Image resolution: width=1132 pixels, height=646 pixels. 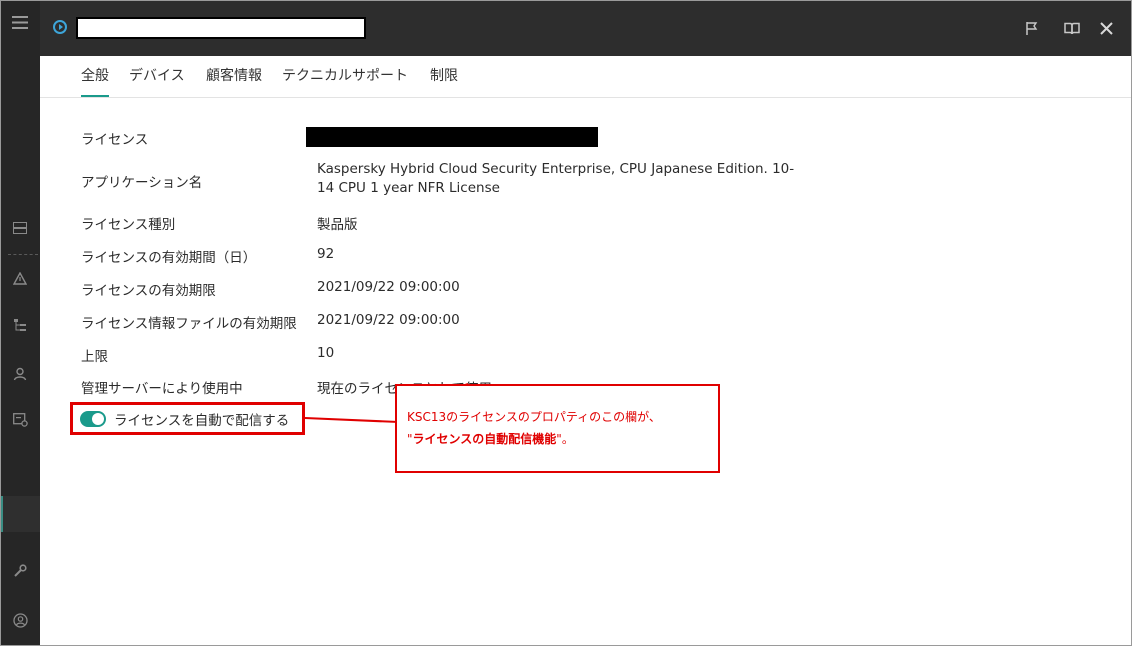 I want to click on tab-bar: 全般 デバイス 顧客情報 テクニカルサポート 制限, so click(x=586, y=77).